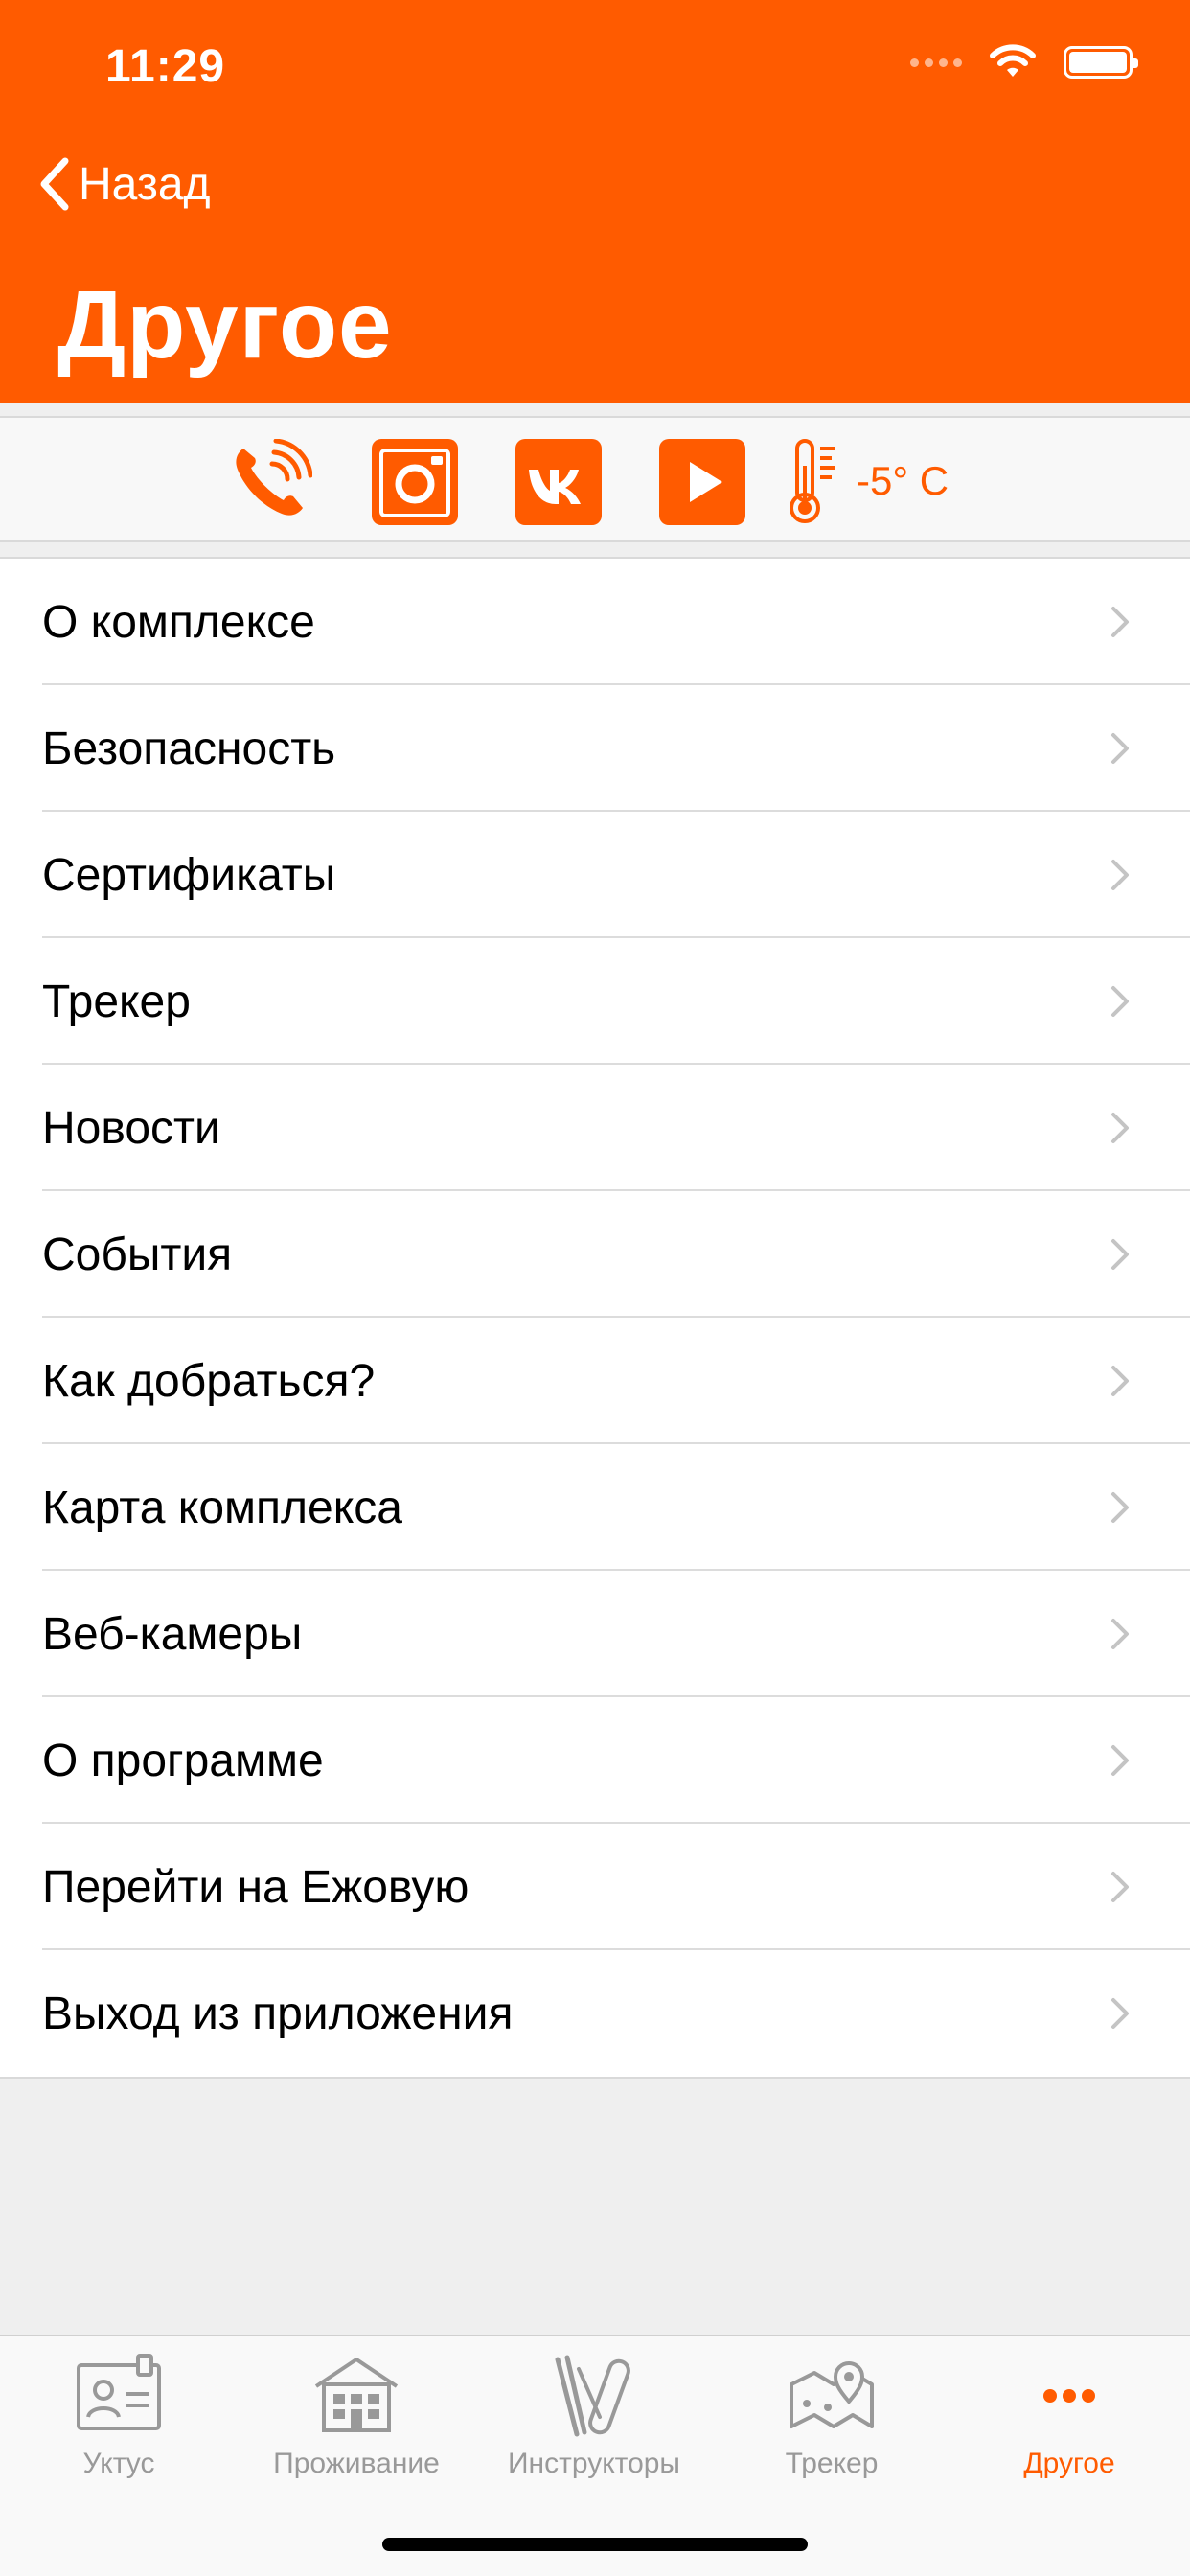 The image size is (1190, 2576). What do you see at coordinates (595, 1128) in the screenshot?
I see `menu-item-news: Новости` at bounding box center [595, 1128].